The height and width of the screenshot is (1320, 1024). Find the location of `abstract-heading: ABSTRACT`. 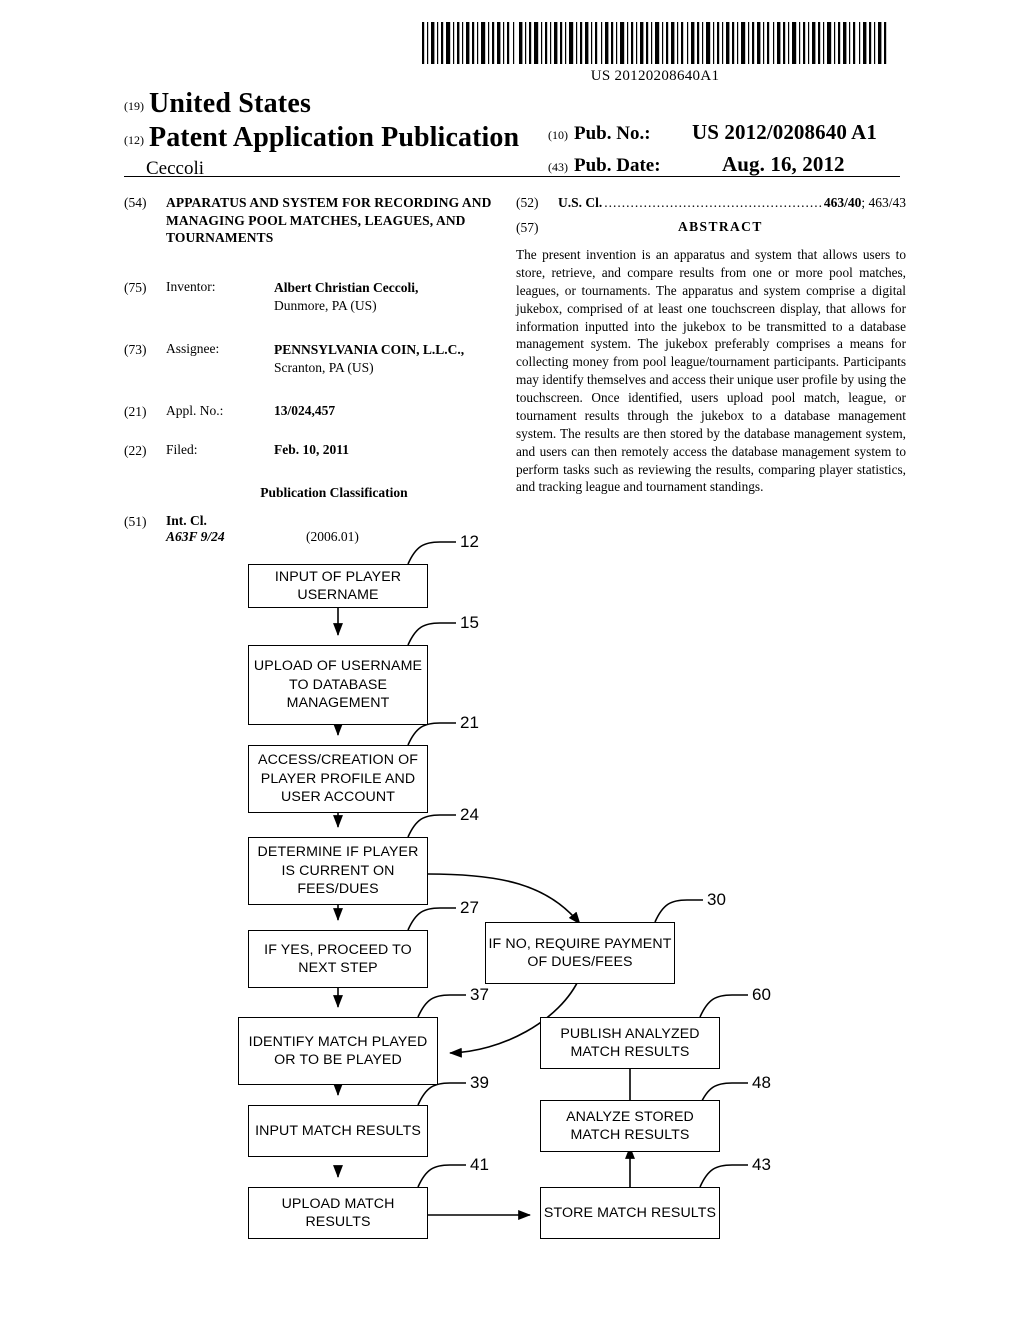

abstract-heading: ABSTRACT is located at coordinates (720, 226).